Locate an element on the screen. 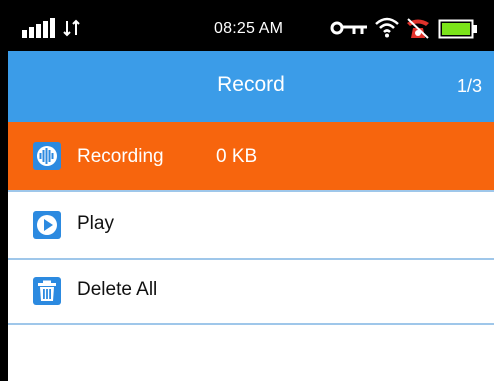 This screenshot has width=494, height=381. sound-wave-icon is located at coordinates (47, 156).